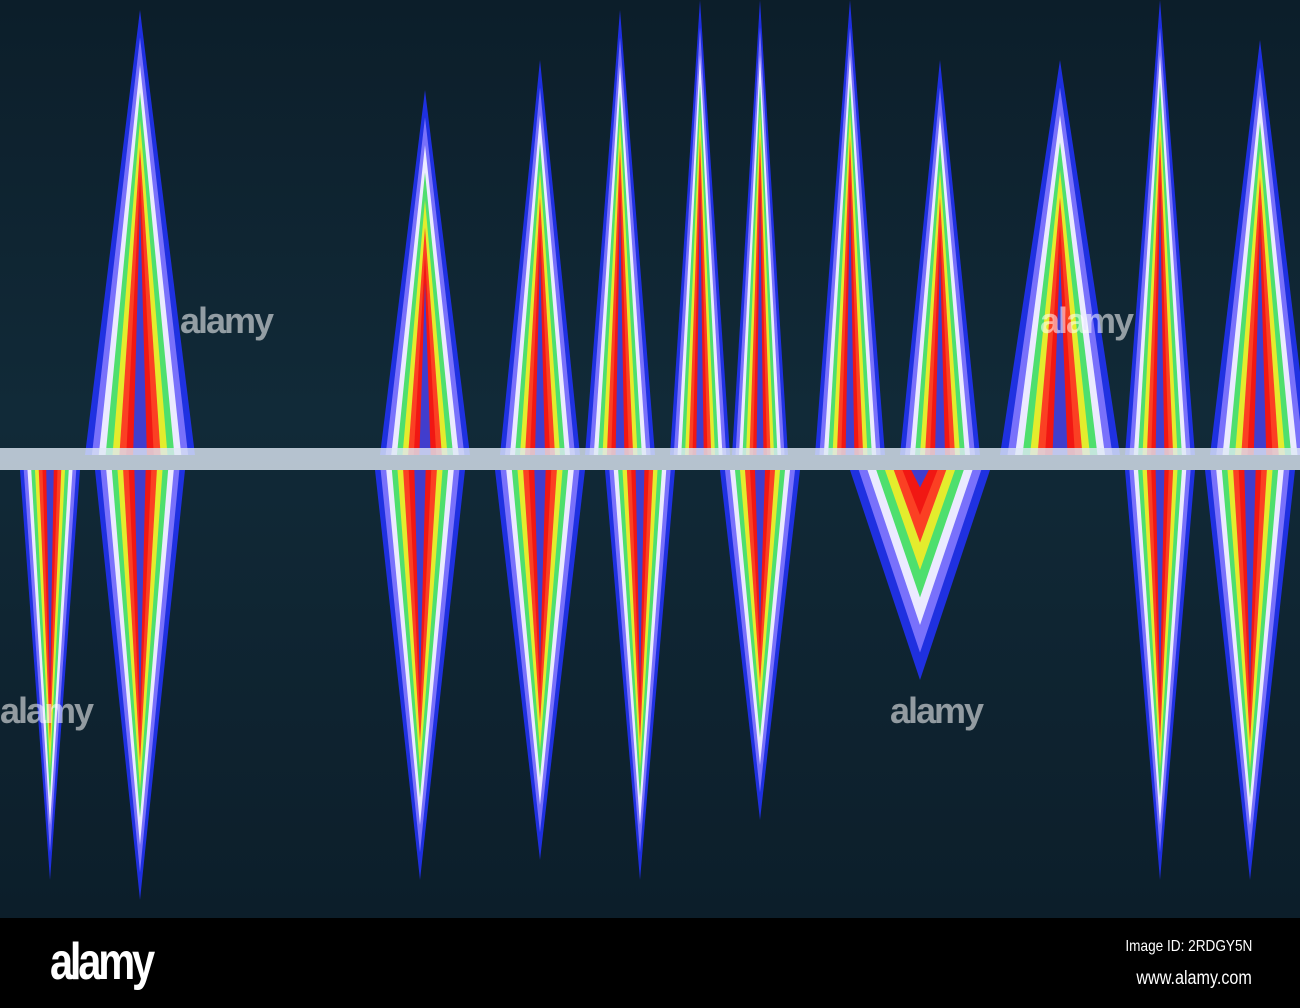  I want to click on alamy-logo: alamy, so click(102, 962).